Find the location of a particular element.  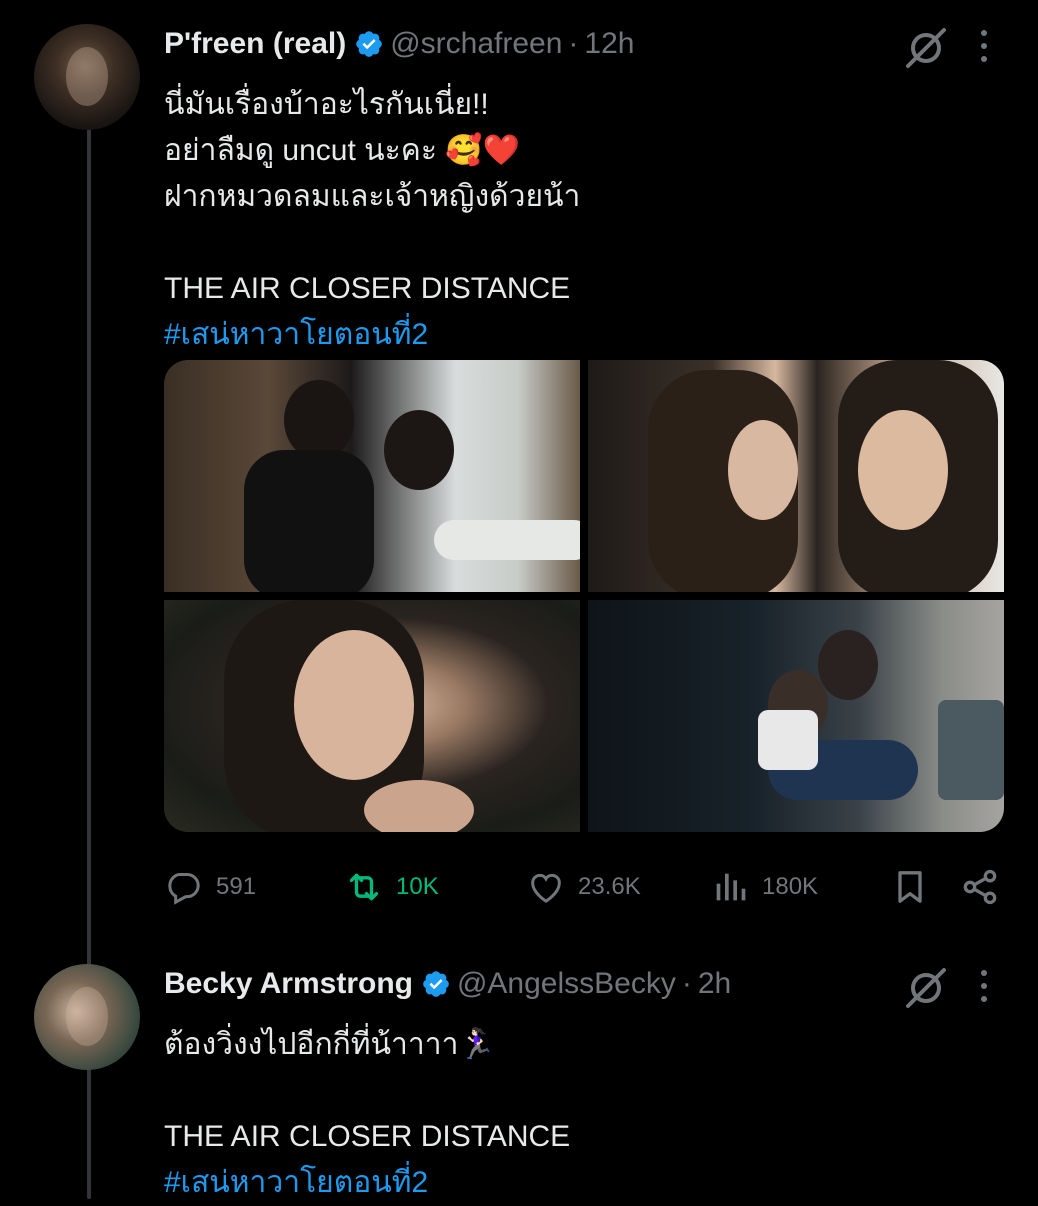

handle: @srchafreen is located at coordinates (476, 44).